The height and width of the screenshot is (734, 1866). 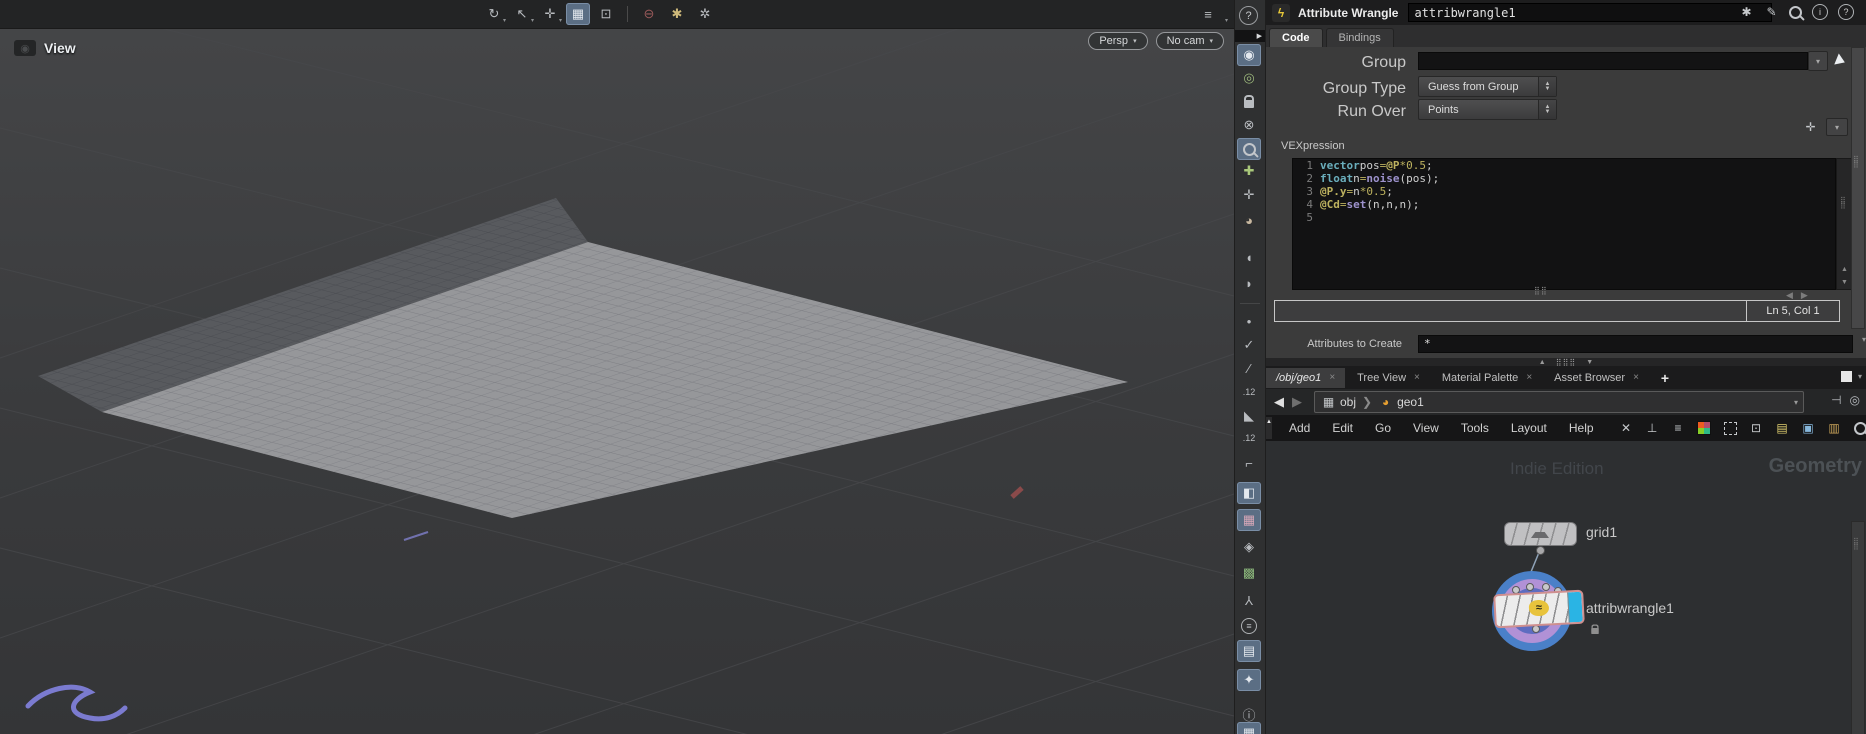 What do you see at coordinates (1342, 428) in the screenshot?
I see `menu-edit: Edit` at bounding box center [1342, 428].